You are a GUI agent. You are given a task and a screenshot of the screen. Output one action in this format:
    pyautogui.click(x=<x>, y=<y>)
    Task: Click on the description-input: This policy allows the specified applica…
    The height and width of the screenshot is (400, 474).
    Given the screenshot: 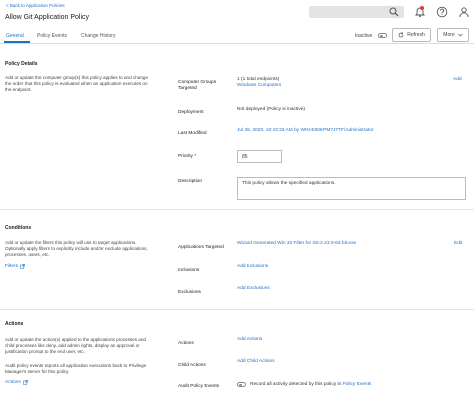 What is the action you would take?
    pyautogui.click(x=351, y=188)
    